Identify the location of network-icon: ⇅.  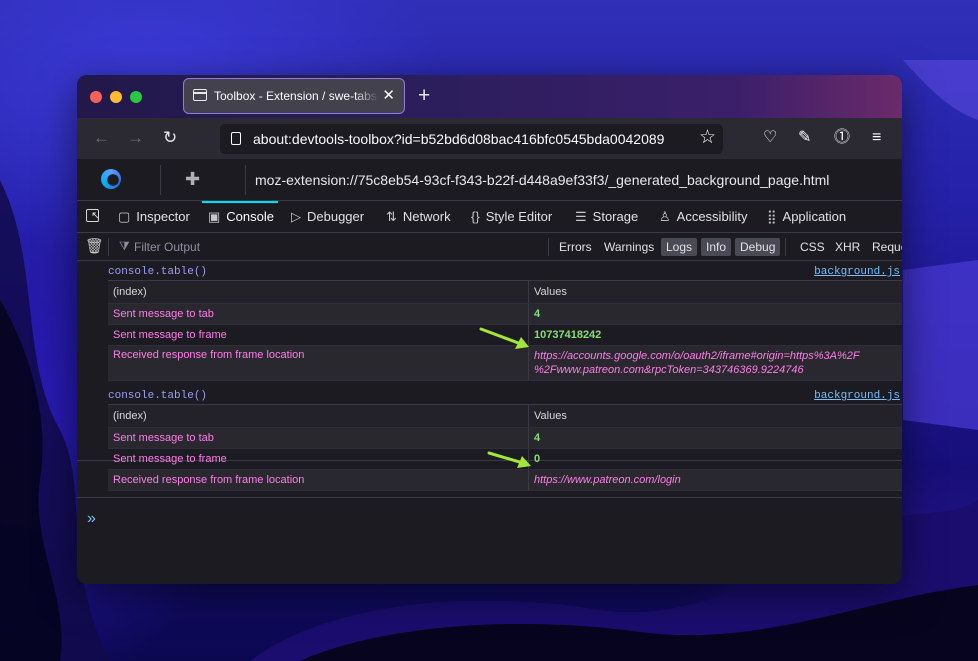
(391, 216).